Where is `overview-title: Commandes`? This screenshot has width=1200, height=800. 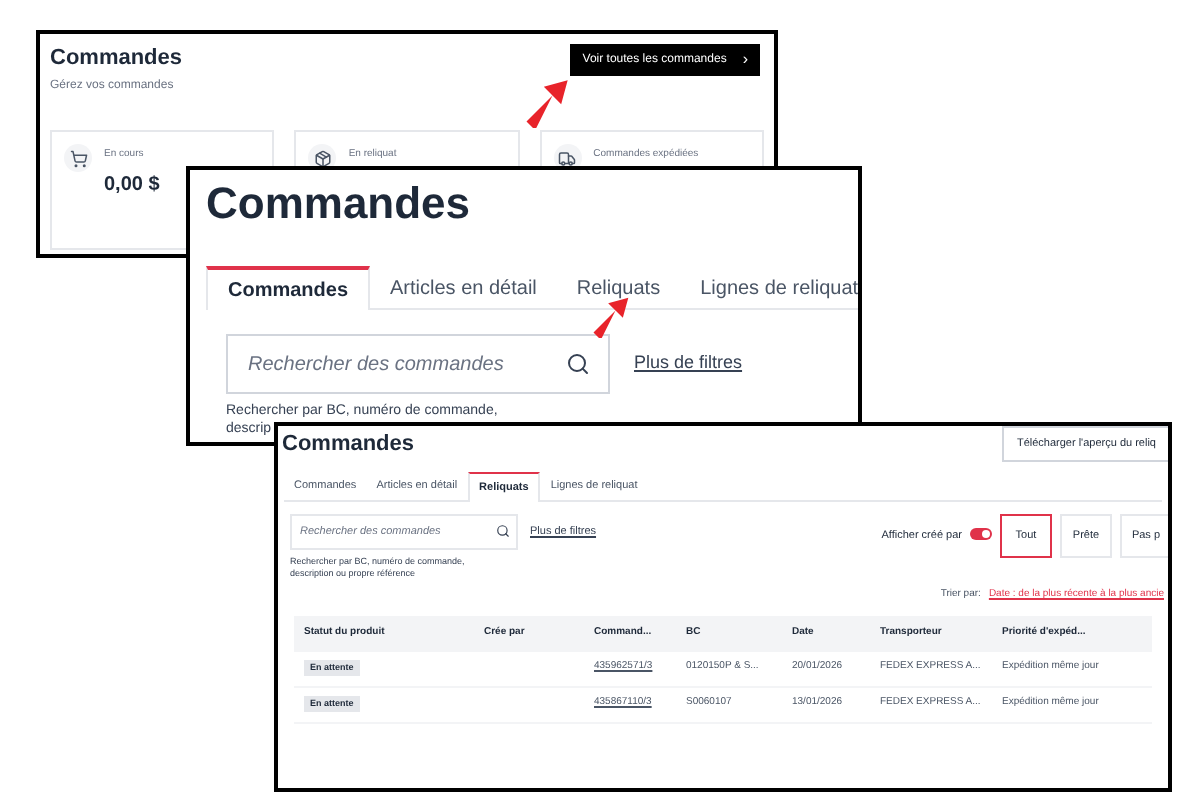
overview-title: Commandes is located at coordinates (116, 58).